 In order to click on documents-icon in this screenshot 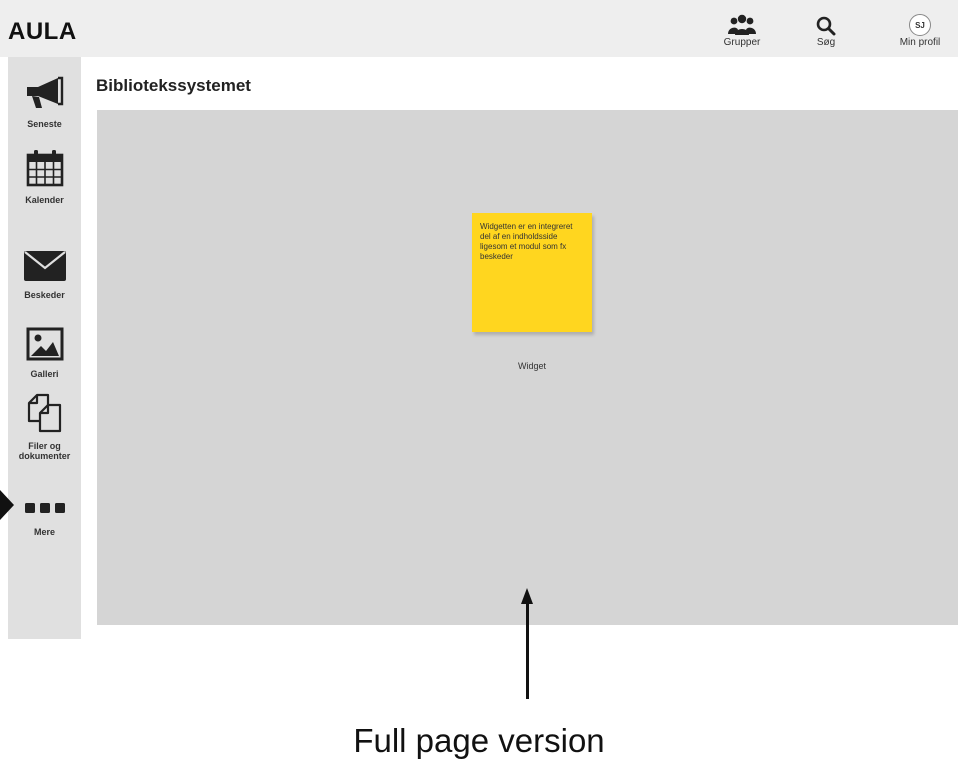, I will do `click(45, 415)`.